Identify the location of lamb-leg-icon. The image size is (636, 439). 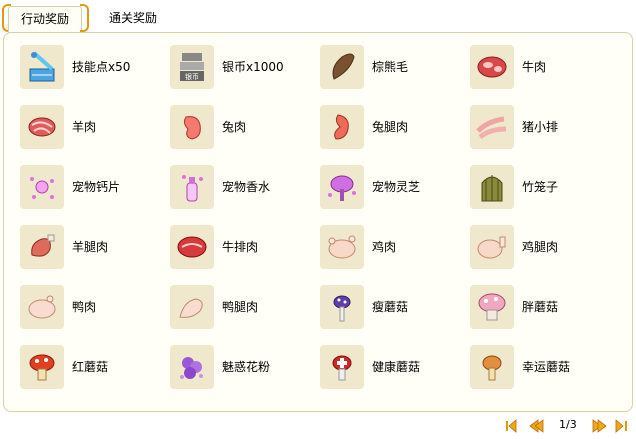
(43, 245).